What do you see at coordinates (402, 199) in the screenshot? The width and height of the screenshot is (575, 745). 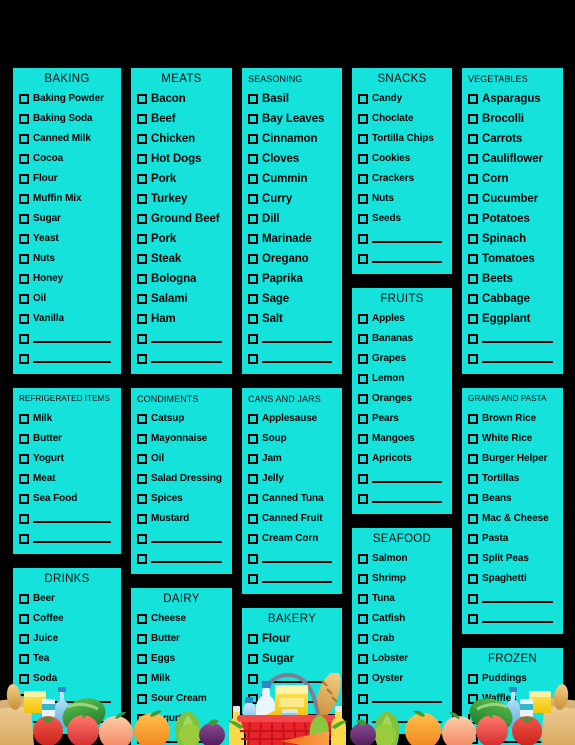 I see `list-item: Nuts` at bounding box center [402, 199].